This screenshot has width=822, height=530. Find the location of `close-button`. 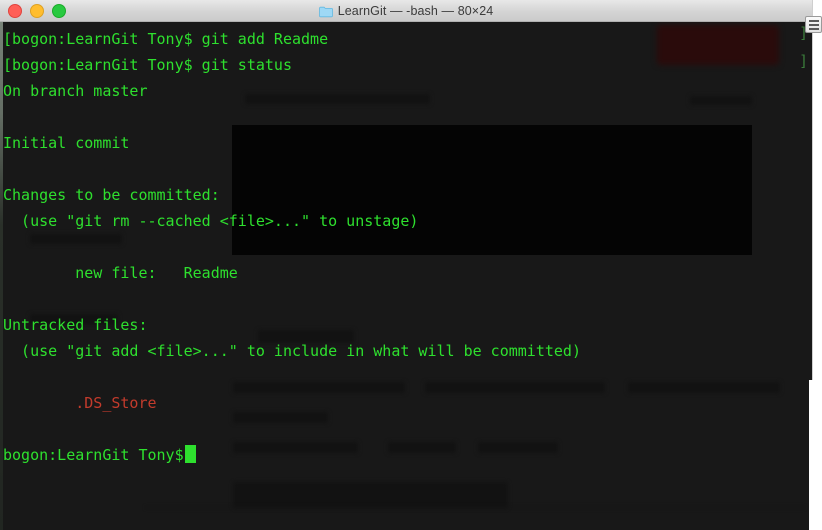

close-button is located at coordinates (15, 11).